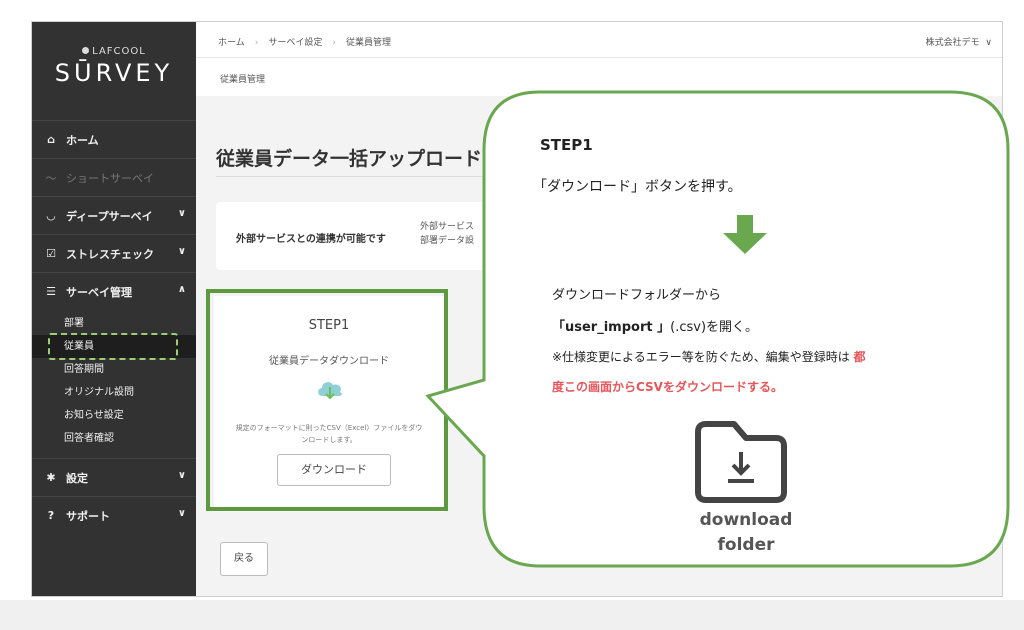  What do you see at coordinates (243, 80) in the screenshot?
I see `section-subtitle: 従業員管理` at bounding box center [243, 80].